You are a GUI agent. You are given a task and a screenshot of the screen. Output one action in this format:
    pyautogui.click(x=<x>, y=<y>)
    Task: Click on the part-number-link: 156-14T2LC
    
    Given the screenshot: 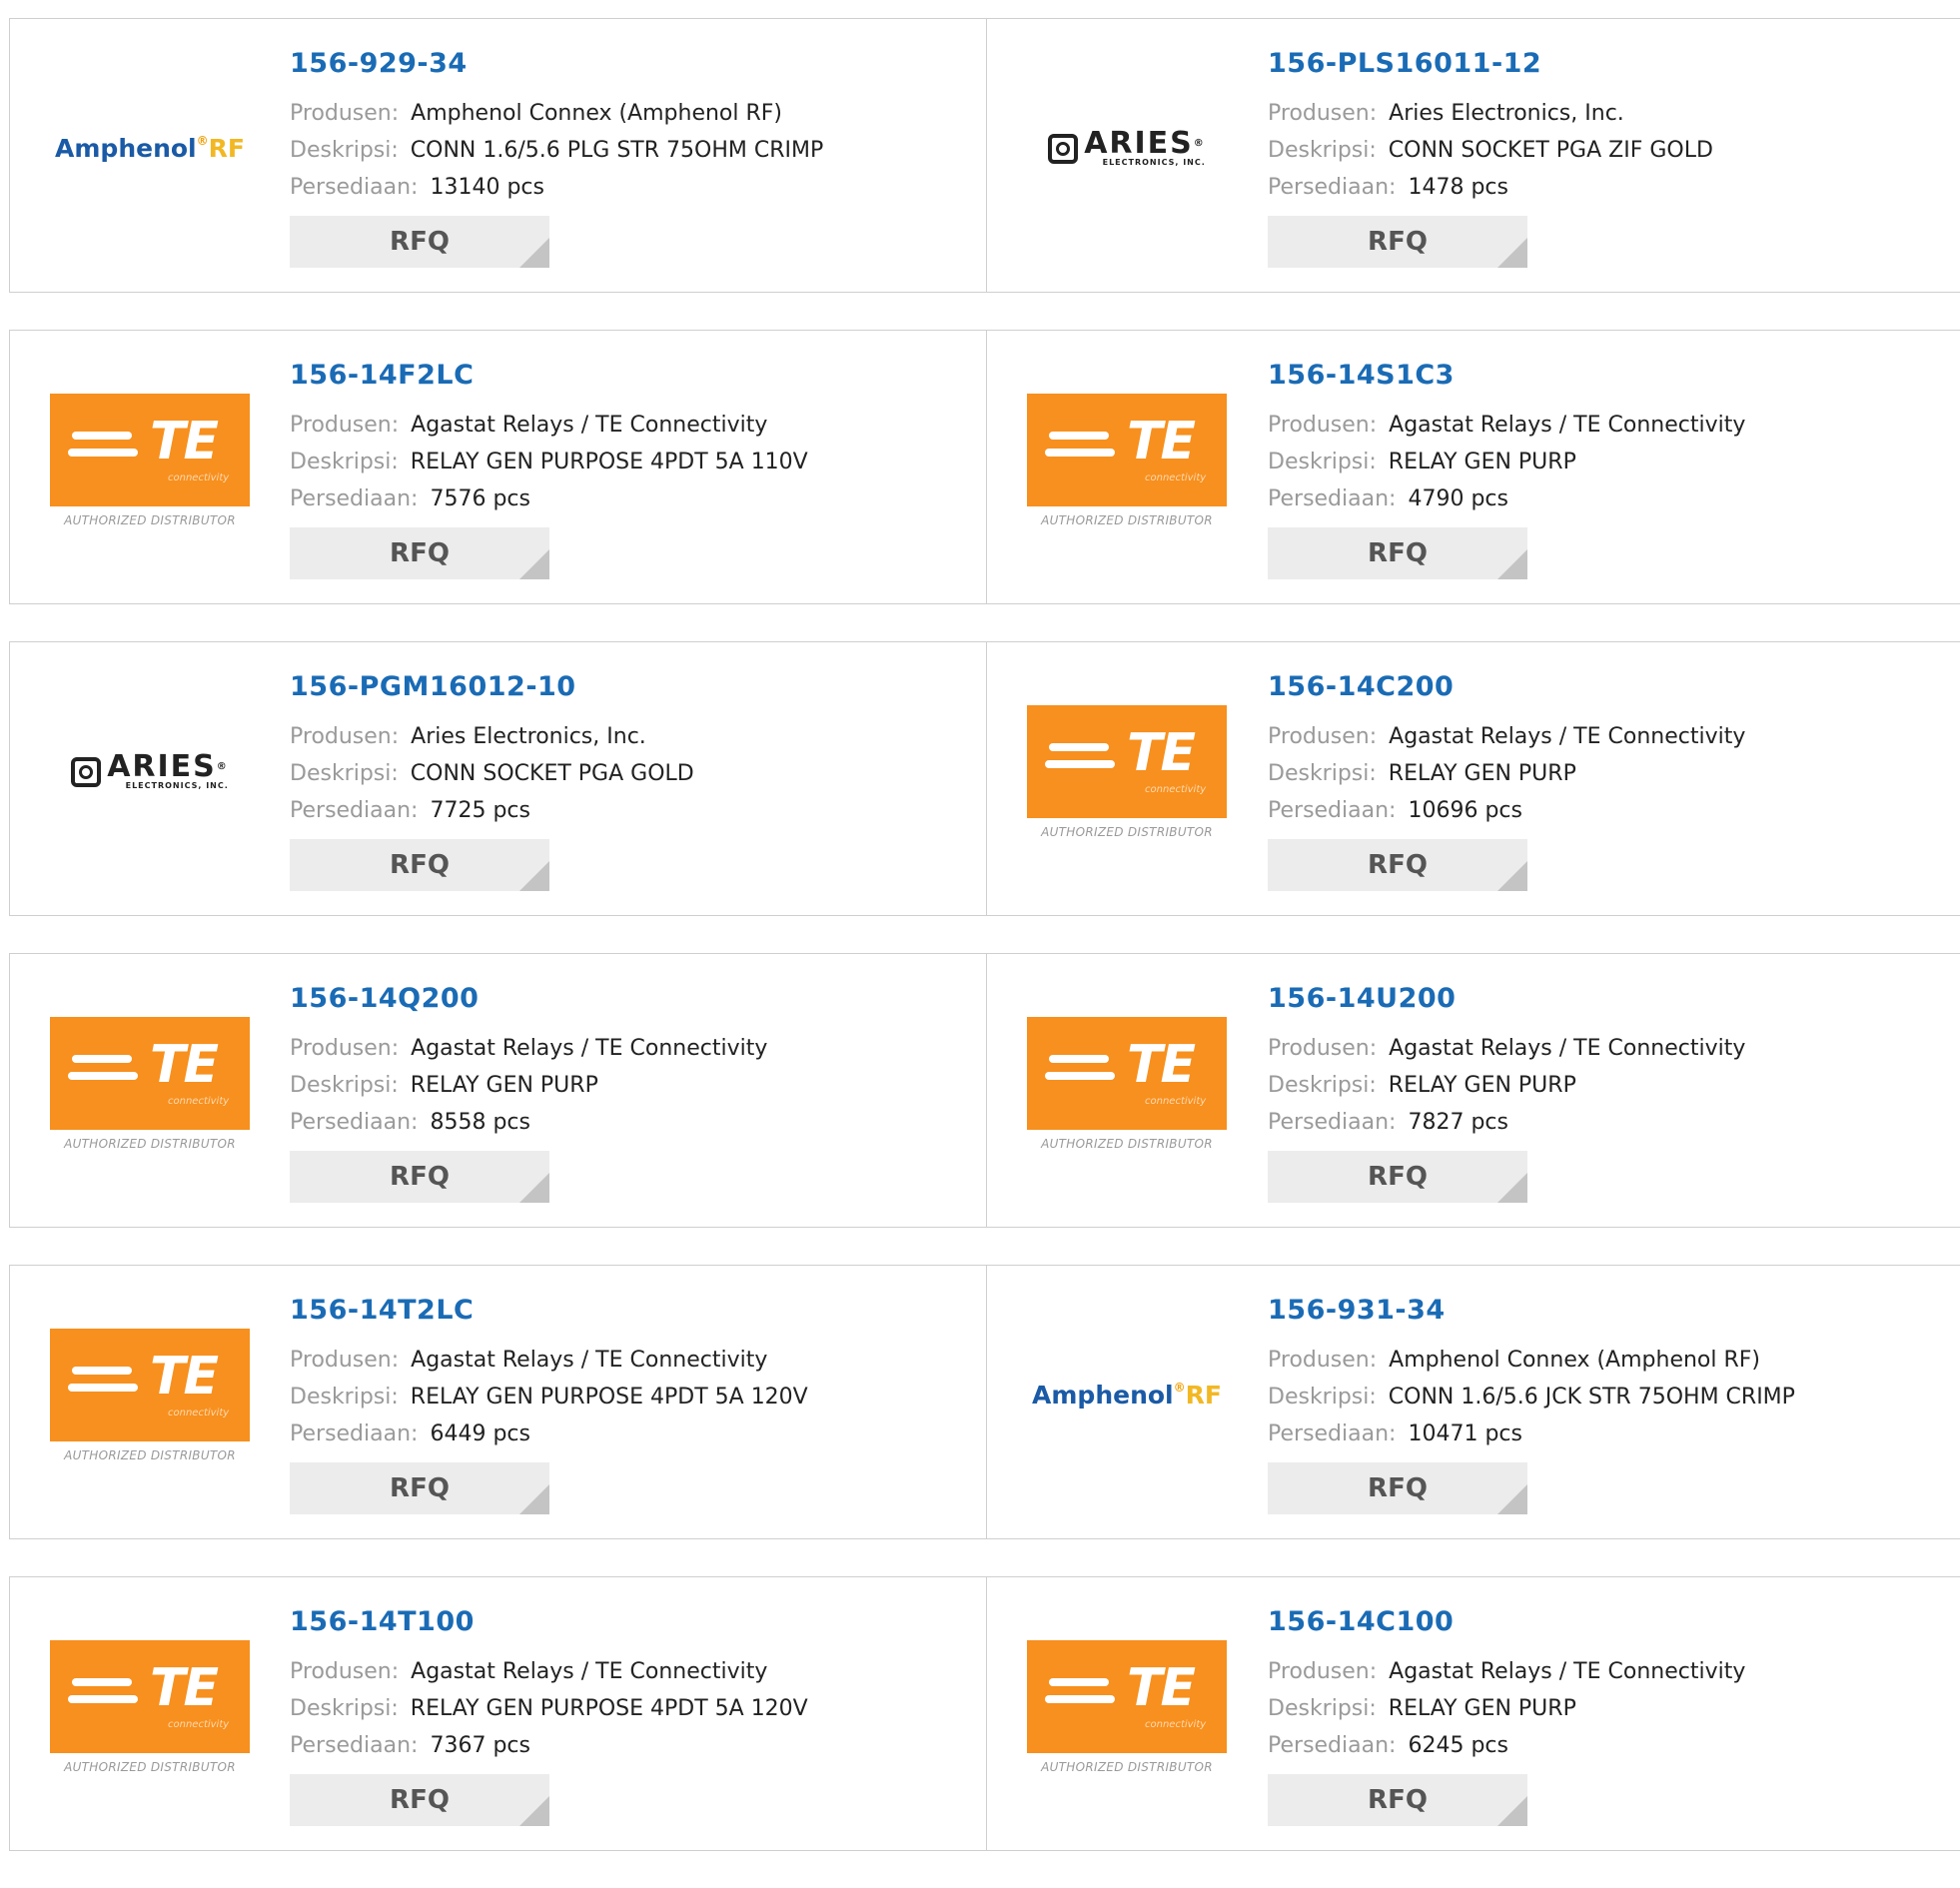 What is the action you would take?
    pyautogui.click(x=549, y=1311)
    